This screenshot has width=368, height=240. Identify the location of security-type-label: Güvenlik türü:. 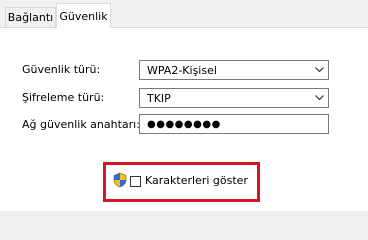
(61, 69).